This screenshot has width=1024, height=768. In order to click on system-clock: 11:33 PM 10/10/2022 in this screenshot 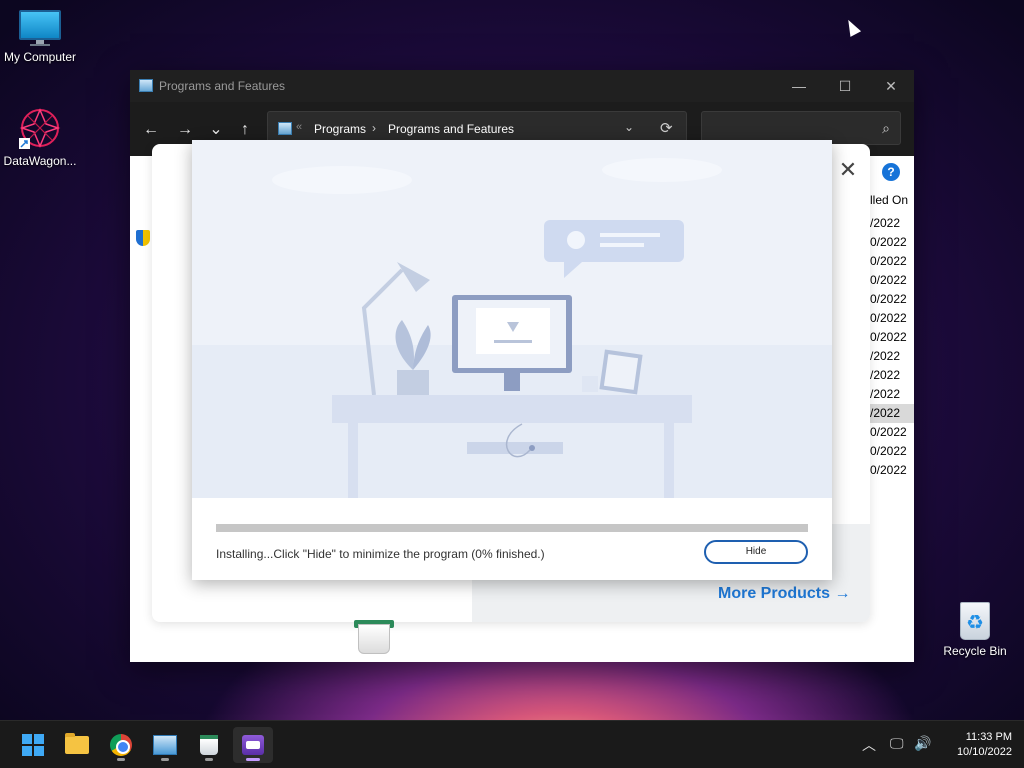, I will do `click(976, 745)`.